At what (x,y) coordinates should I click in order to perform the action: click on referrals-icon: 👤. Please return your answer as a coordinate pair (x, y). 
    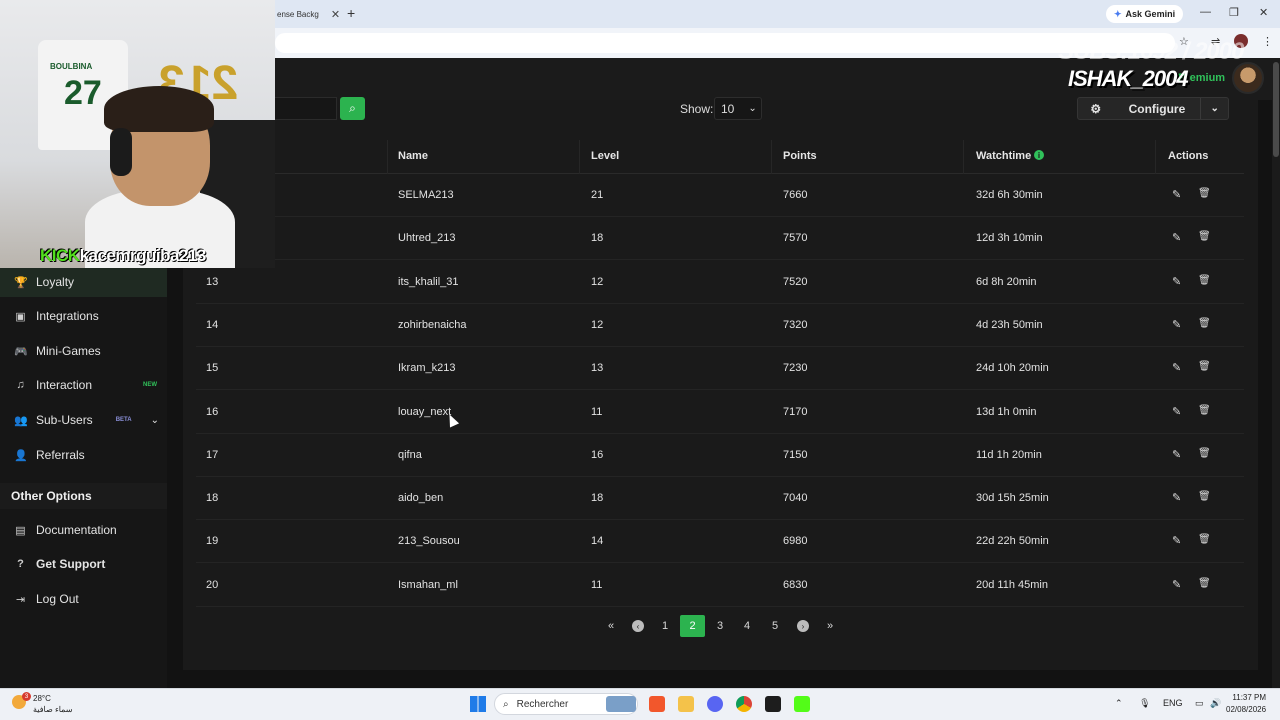
    Looking at the image, I should click on (21, 455).